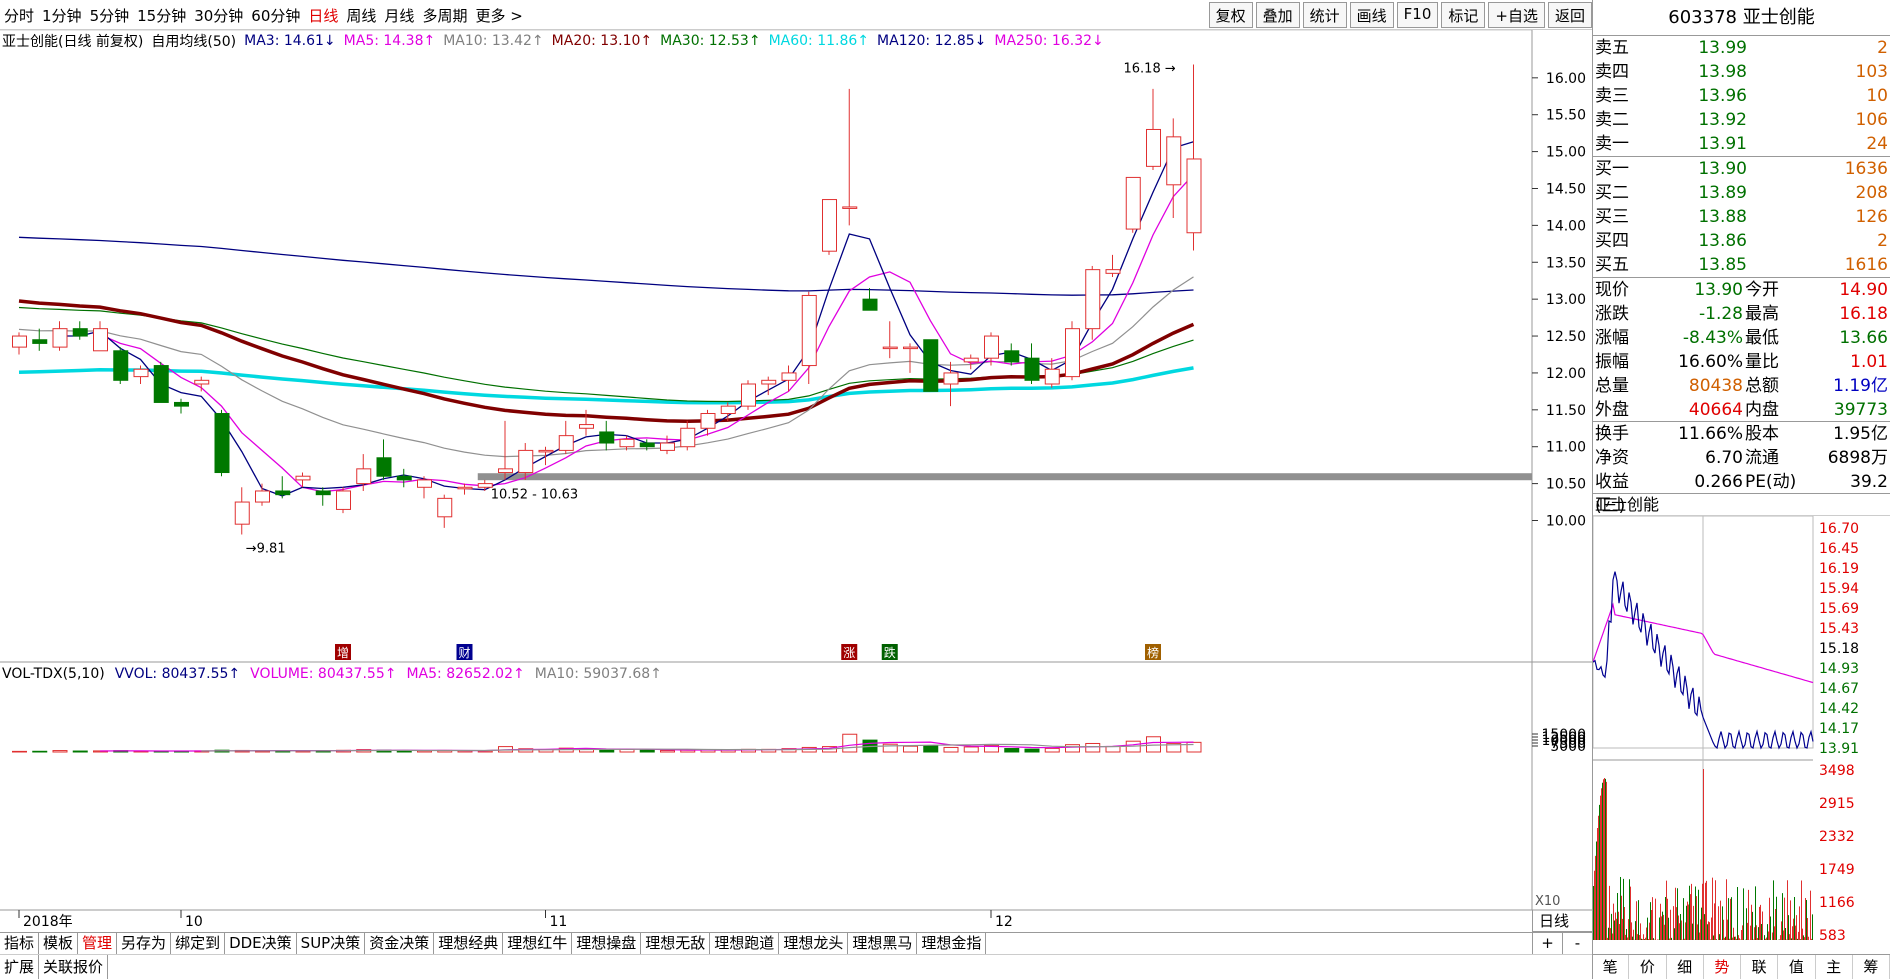  I want to click on indicator-tab-15: 理想金指, so click(952, 943).